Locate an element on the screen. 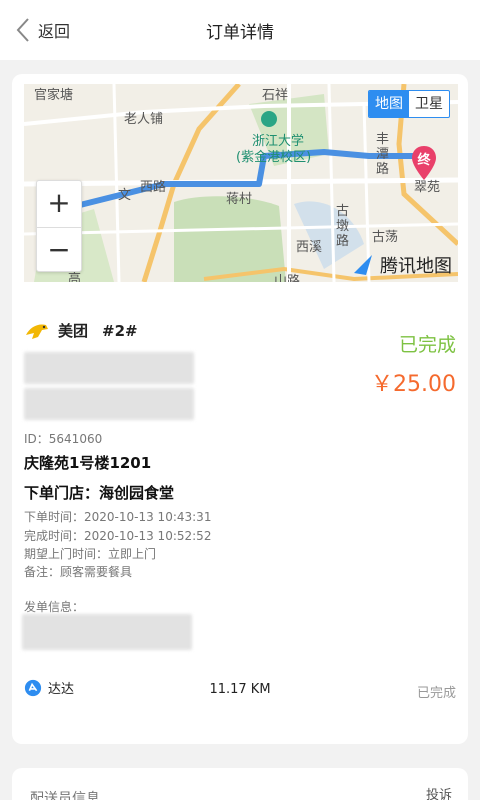  store-name: 下单门店：海创园食堂 is located at coordinates (99, 493).